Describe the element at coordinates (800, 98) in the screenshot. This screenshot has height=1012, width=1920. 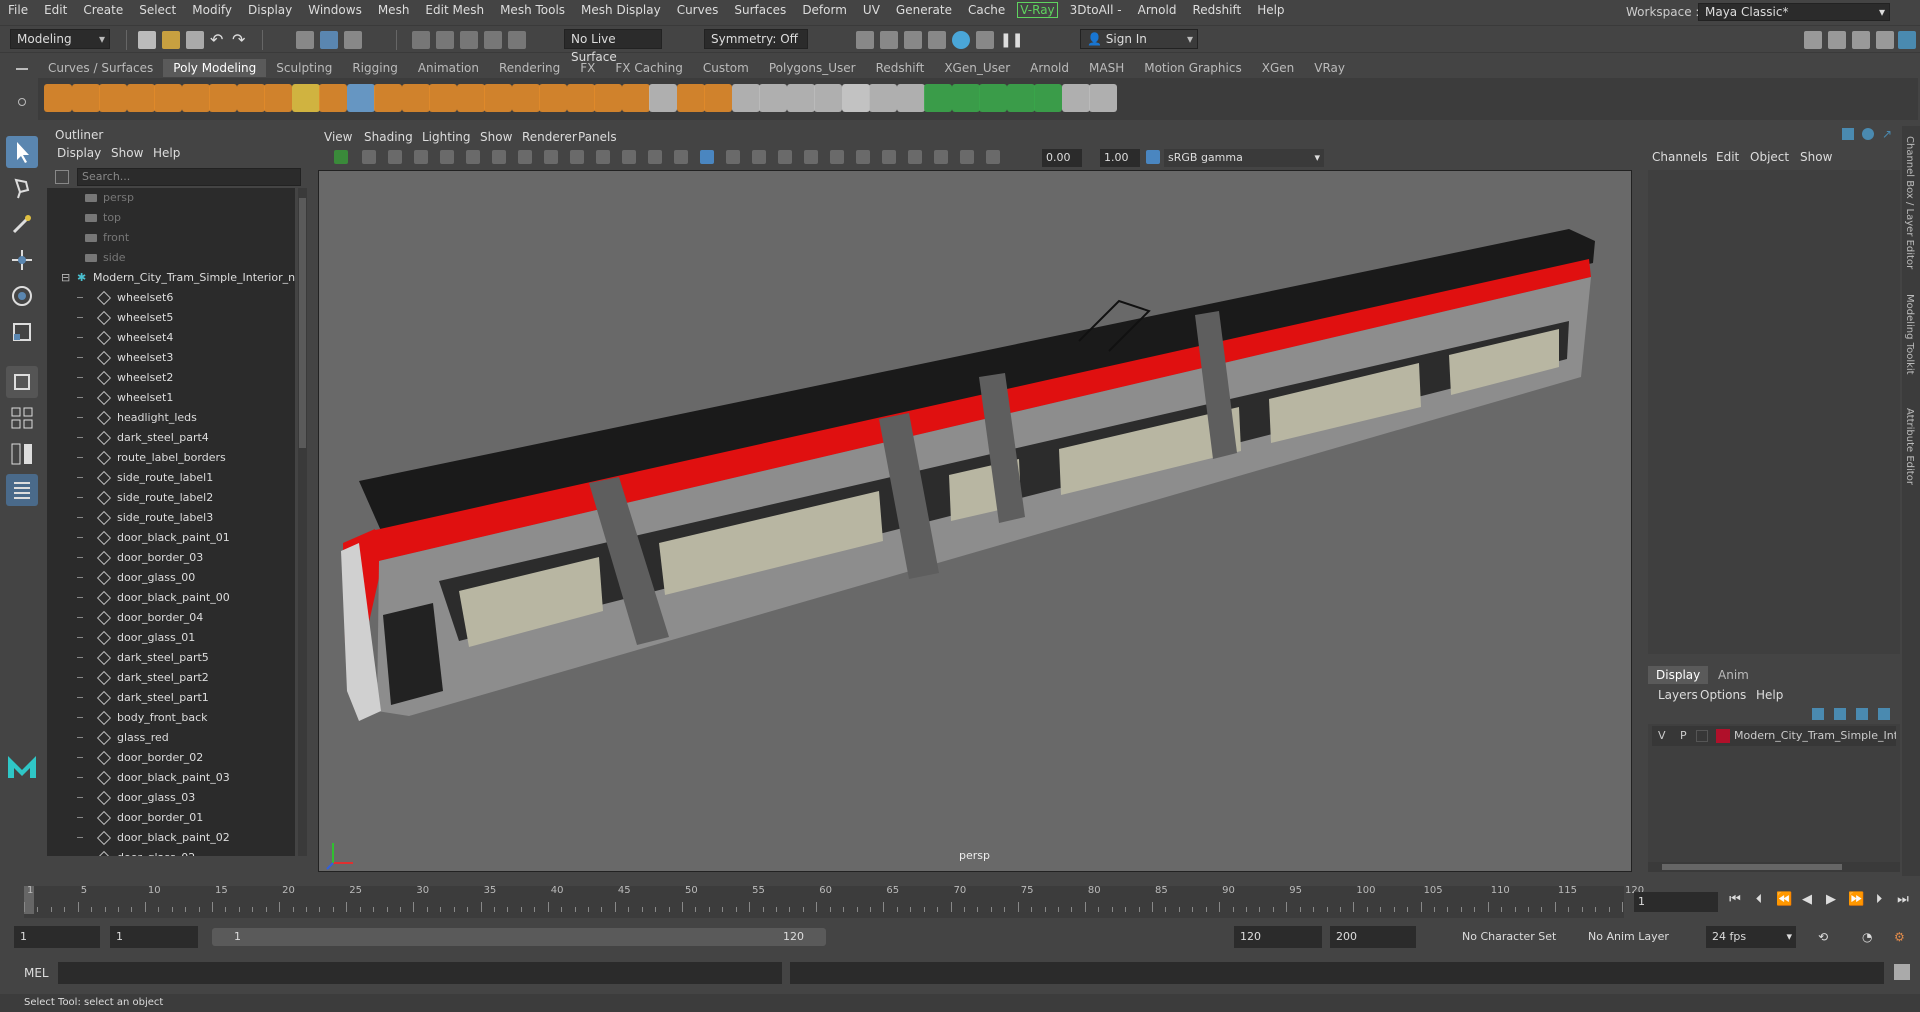
I see `offset-loop-icon` at that location.